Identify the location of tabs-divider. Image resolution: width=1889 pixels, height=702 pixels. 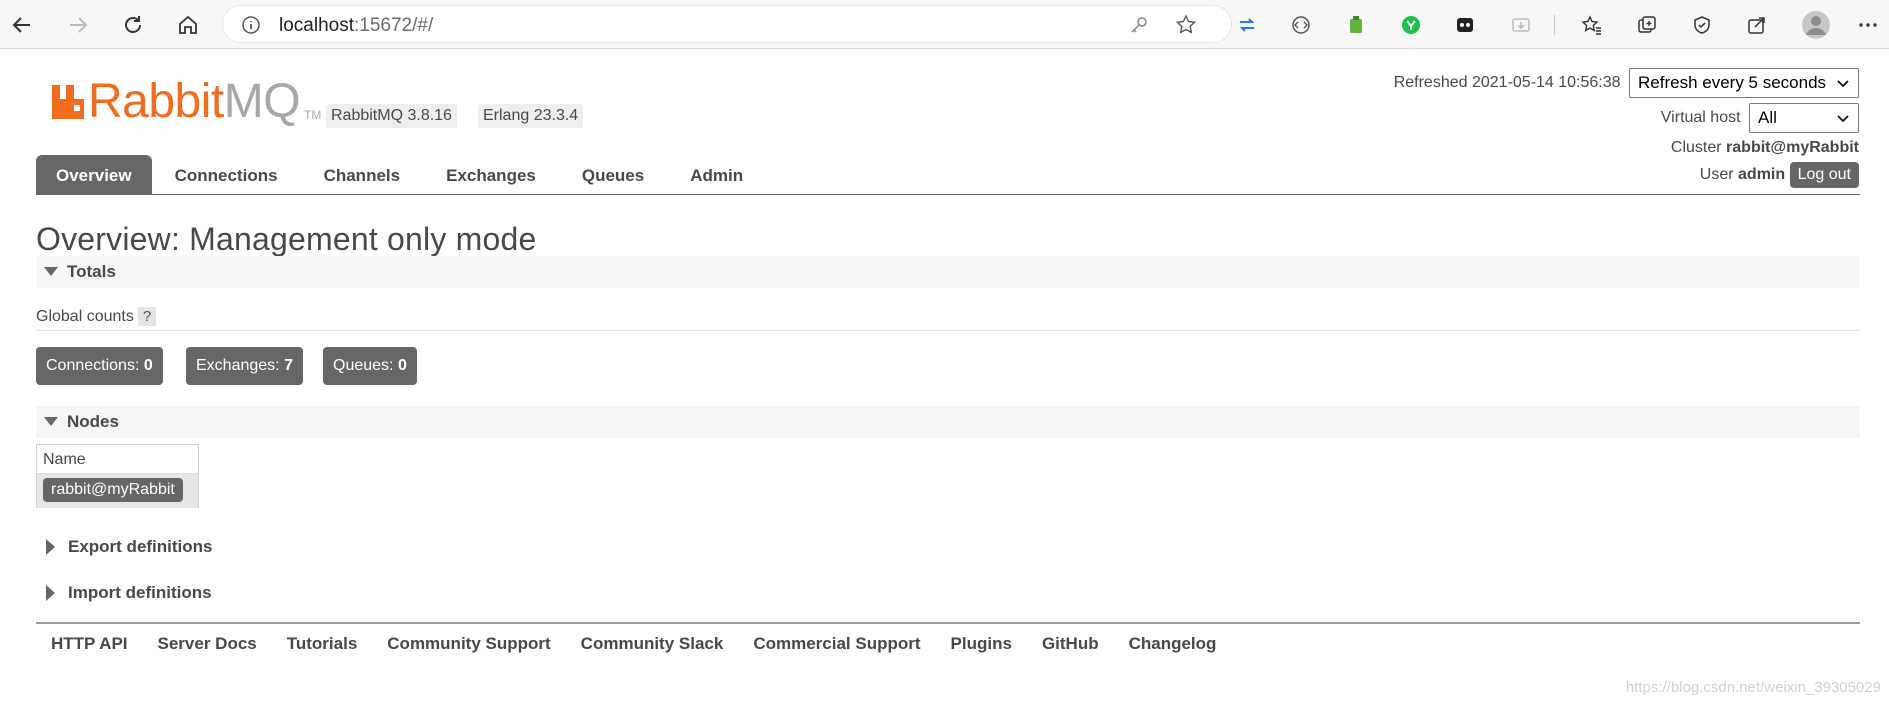
(948, 194).